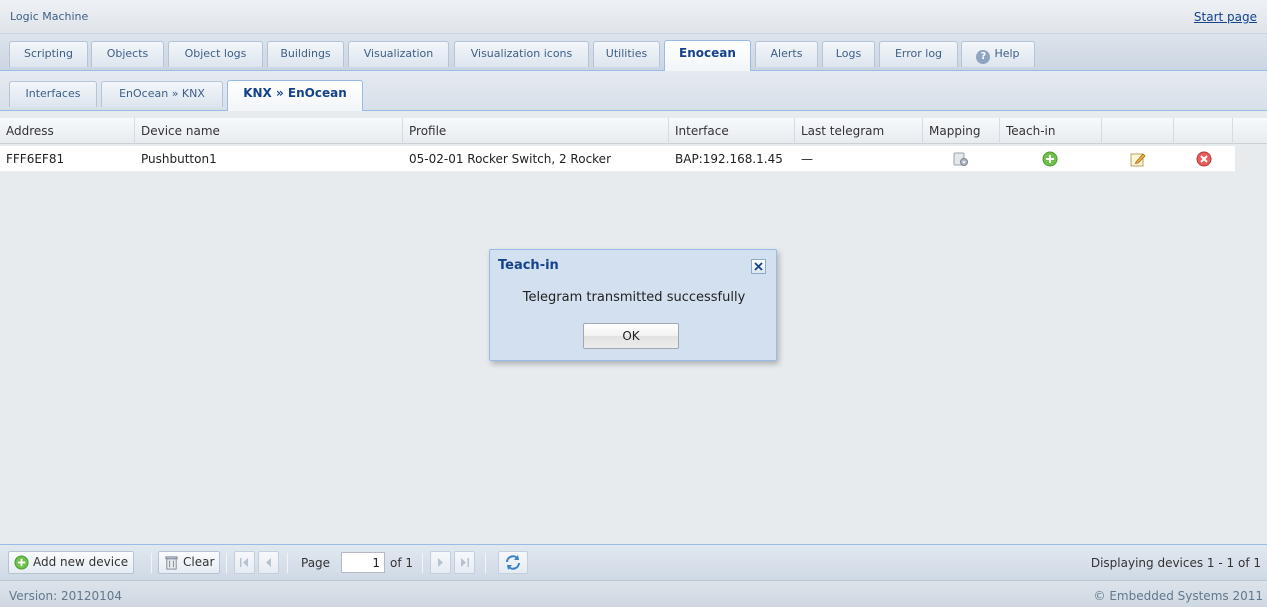 This screenshot has height=607, width=1267. I want to click on column-header-profile: Profile, so click(536, 131).